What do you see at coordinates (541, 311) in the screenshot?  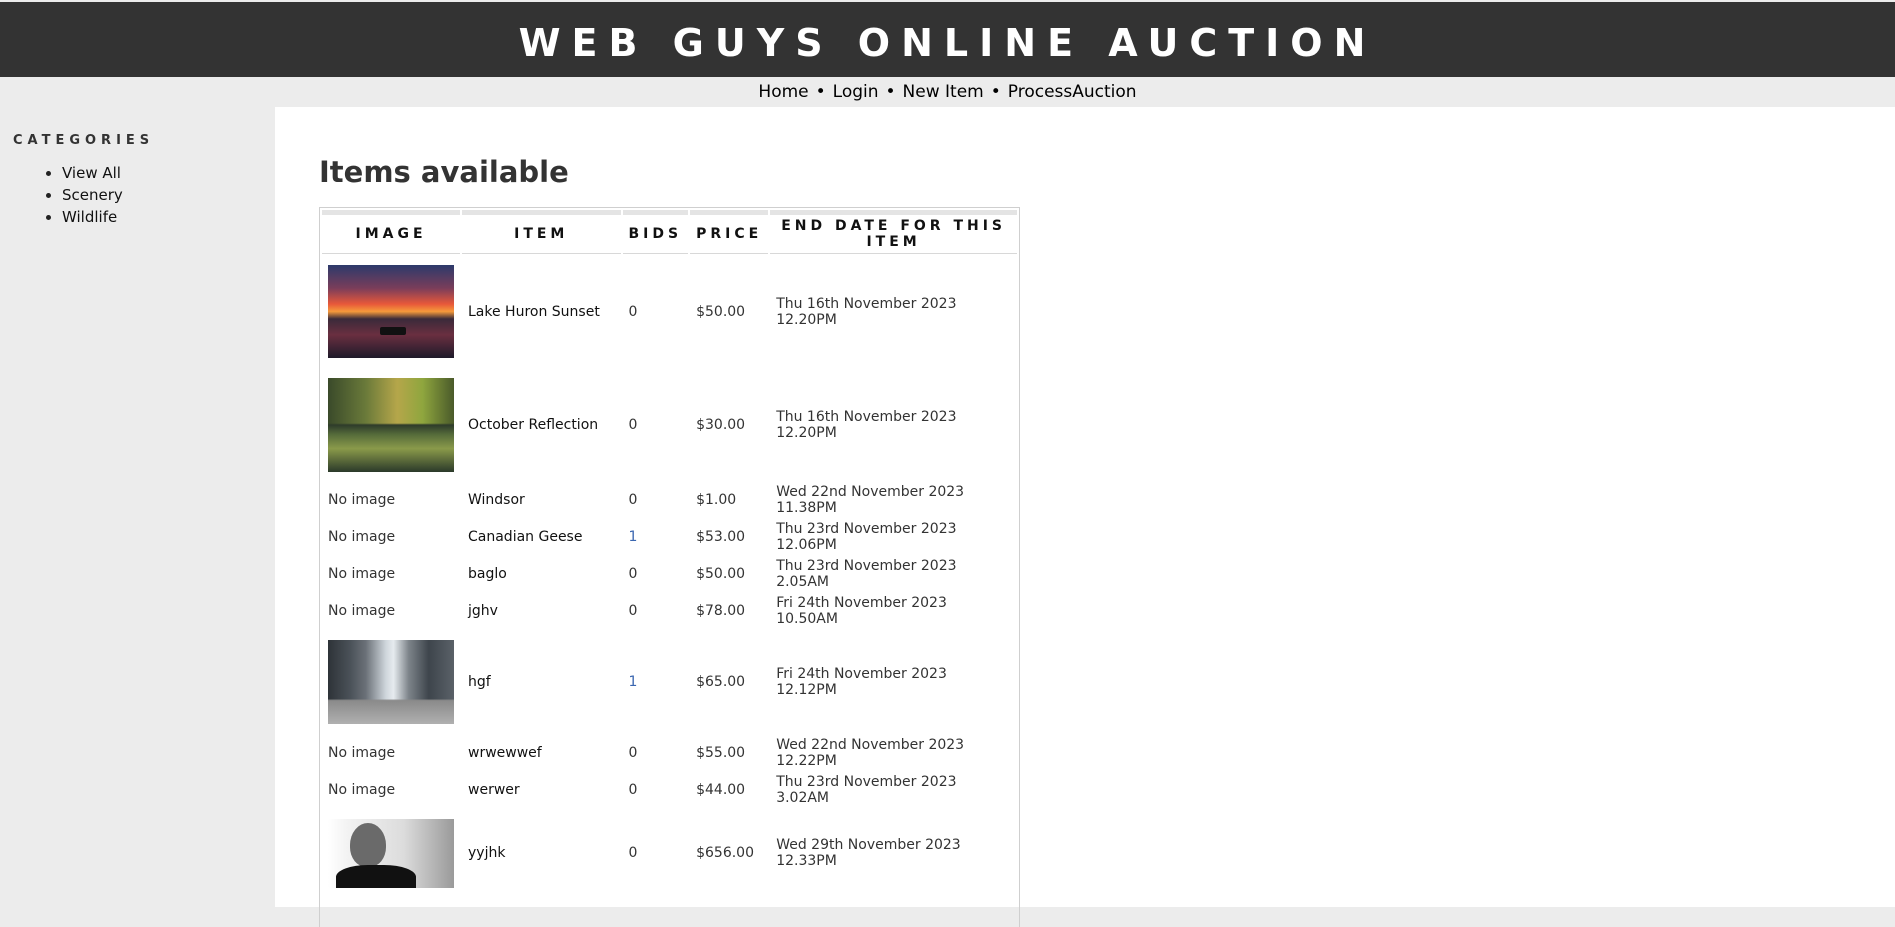 I see `item-name: Lake Huron Sunset` at bounding box center [541, 311].